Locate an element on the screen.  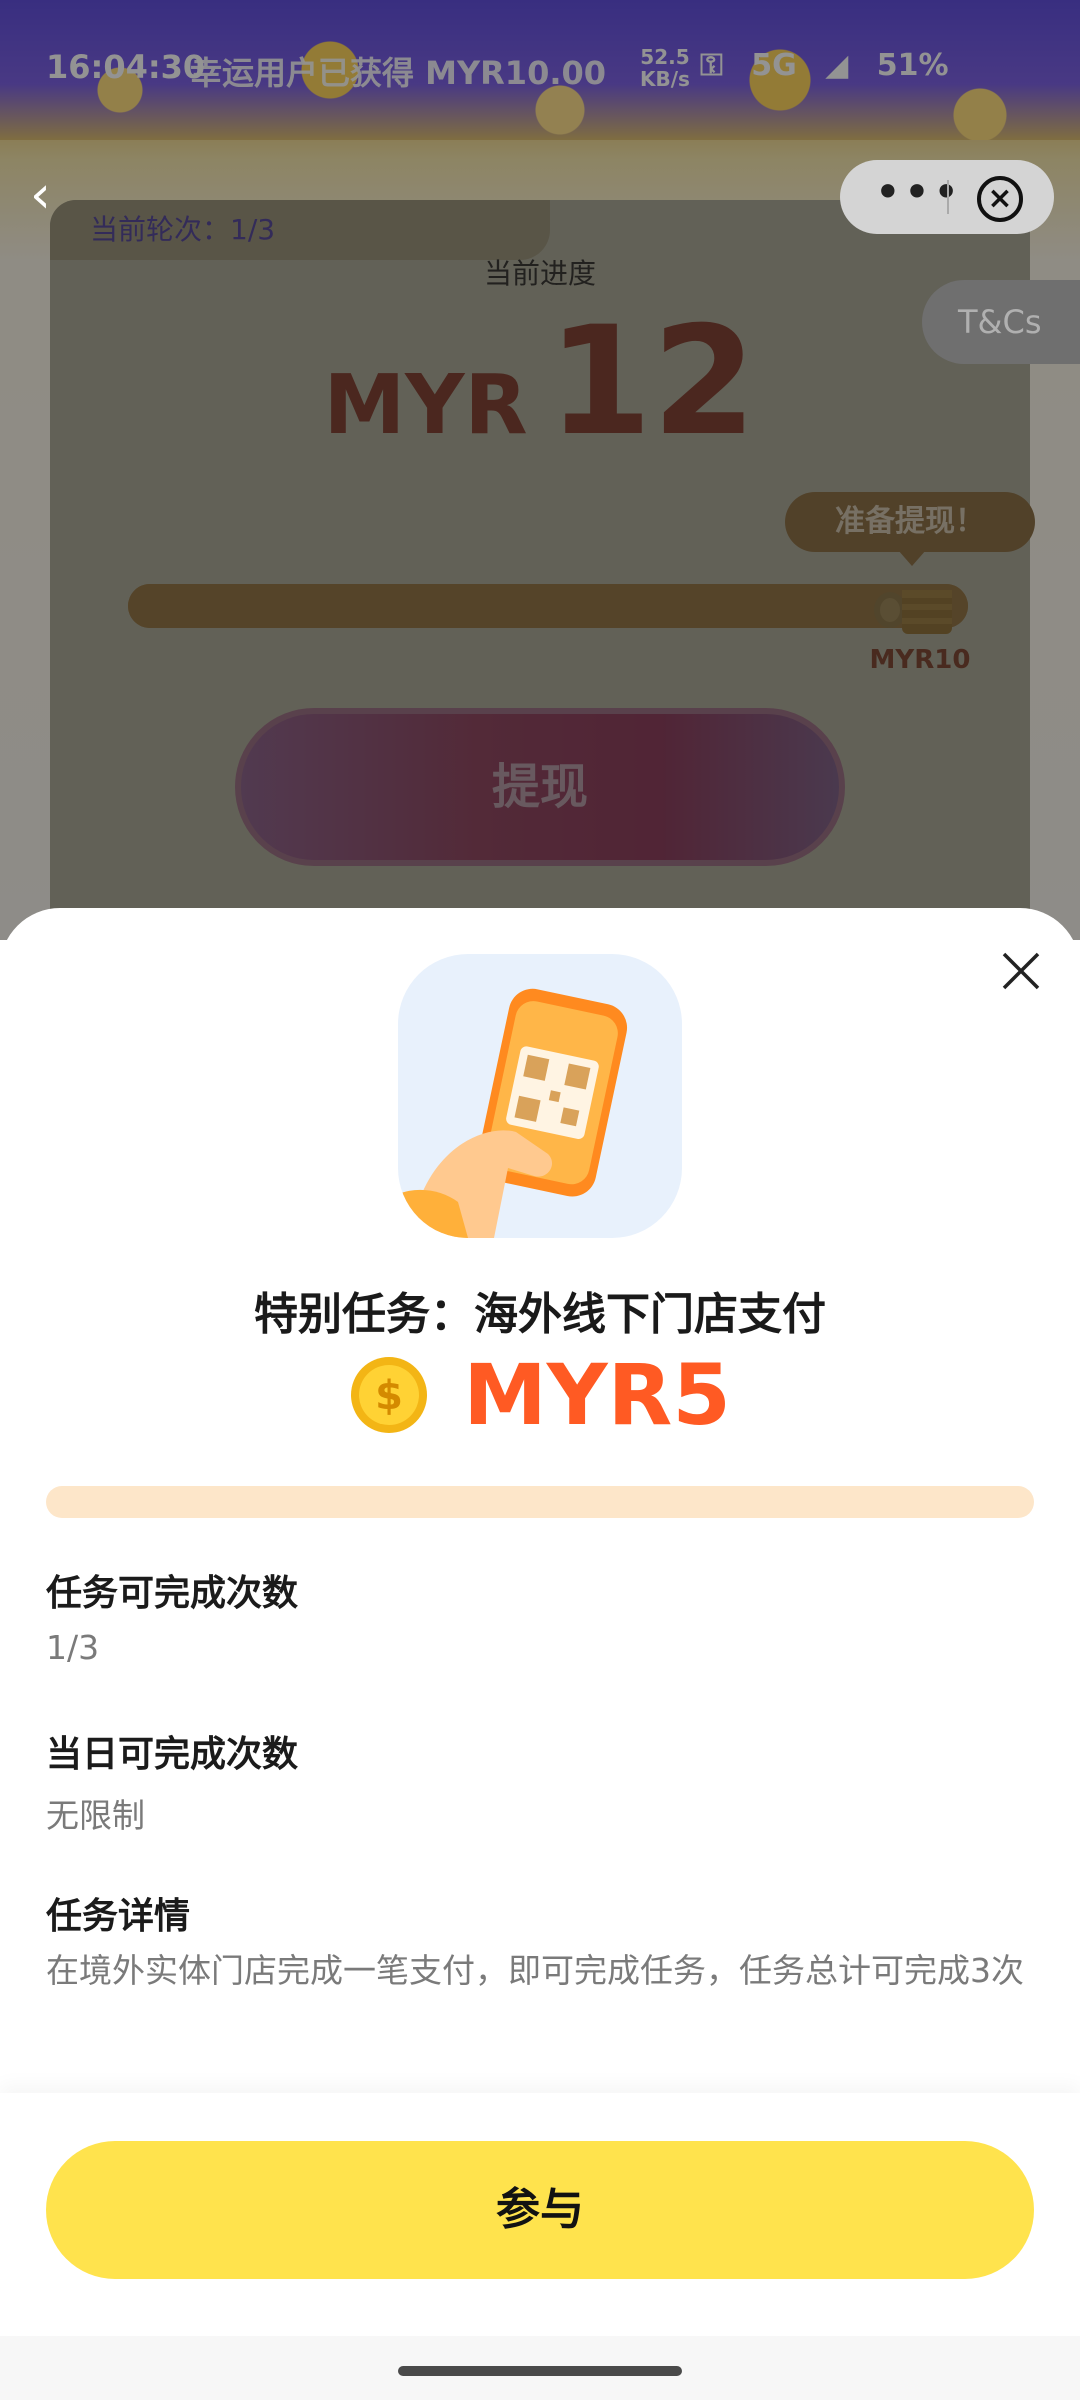
mini-program-capsule: ••• × is located at coordinates (947, 197).